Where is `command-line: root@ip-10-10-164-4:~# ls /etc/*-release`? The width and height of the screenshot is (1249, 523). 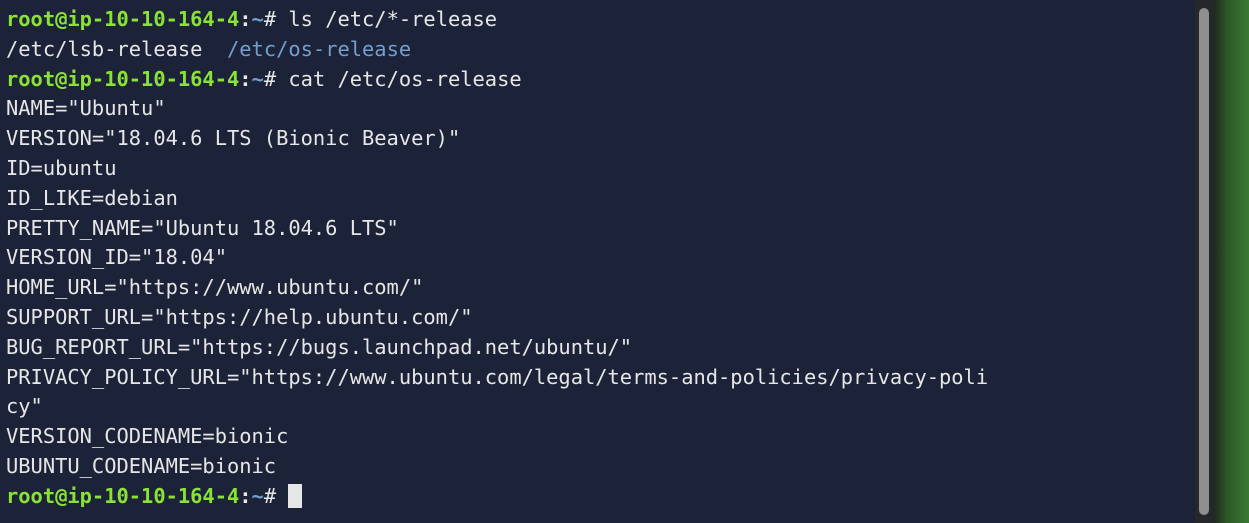 command-line: root@ip-10-10-164-4:~# ls /etc/*-release is located at coordinates (497, 20).